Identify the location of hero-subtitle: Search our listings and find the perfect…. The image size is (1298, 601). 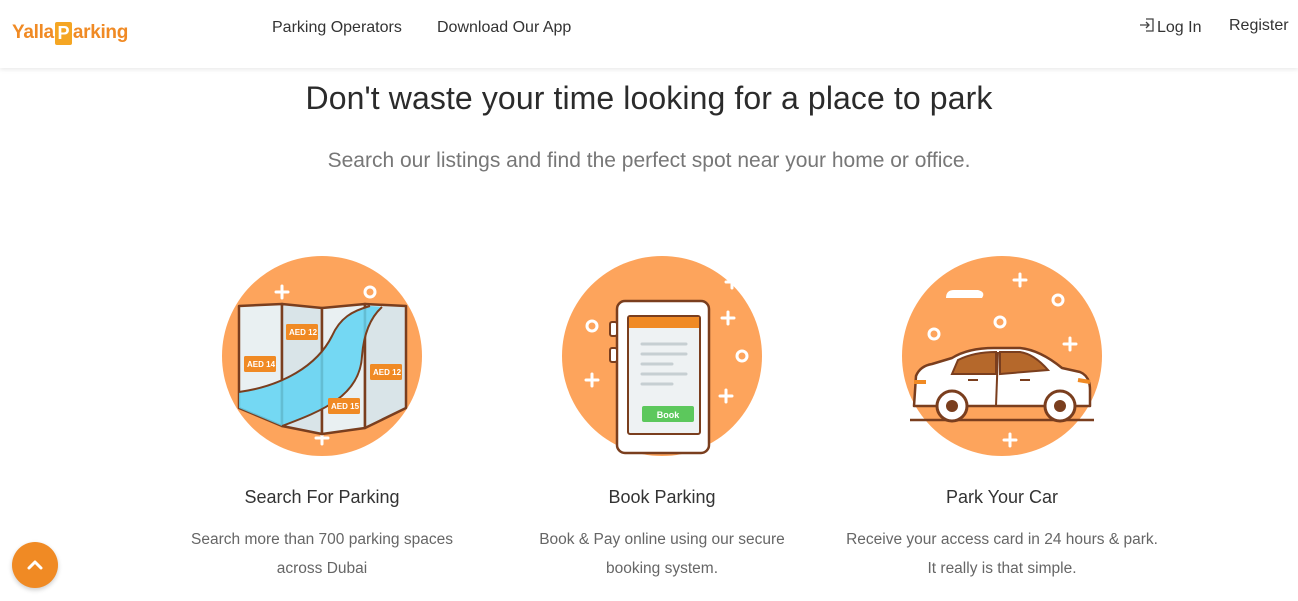
(649, 160).